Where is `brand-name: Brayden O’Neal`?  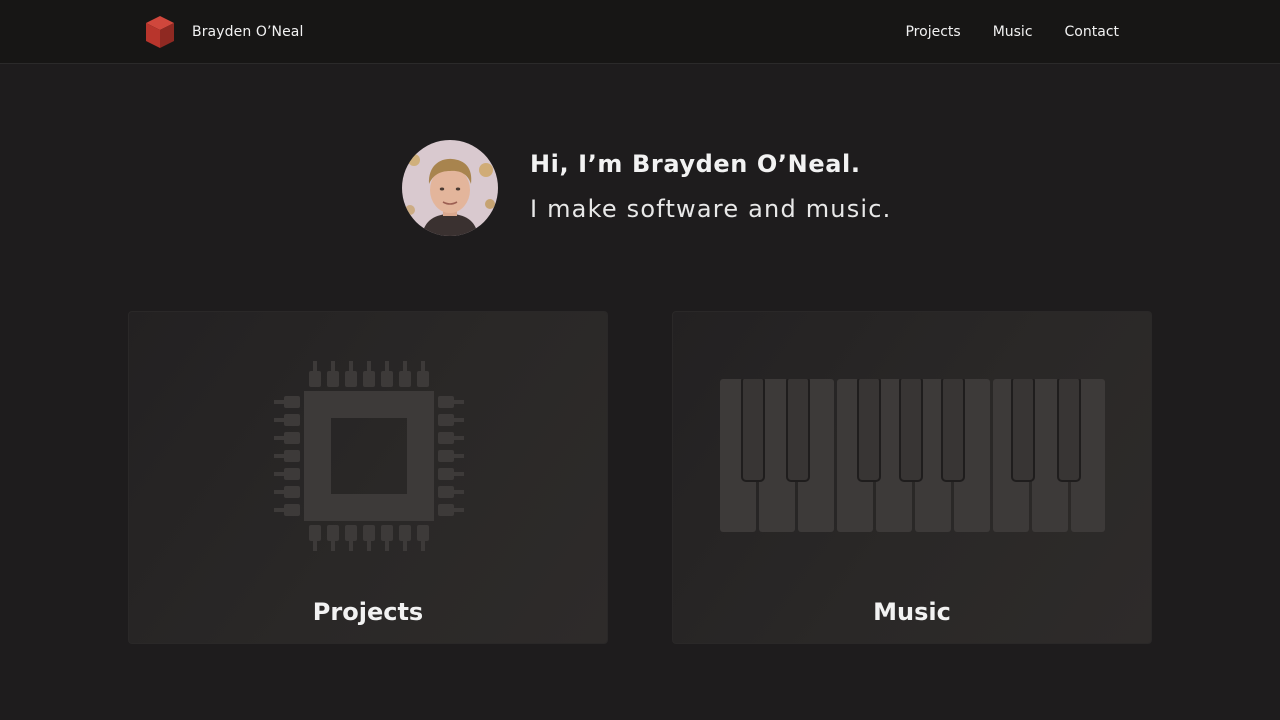
brand-name: Brayden O’Neal is located at coordinates (248, 32).